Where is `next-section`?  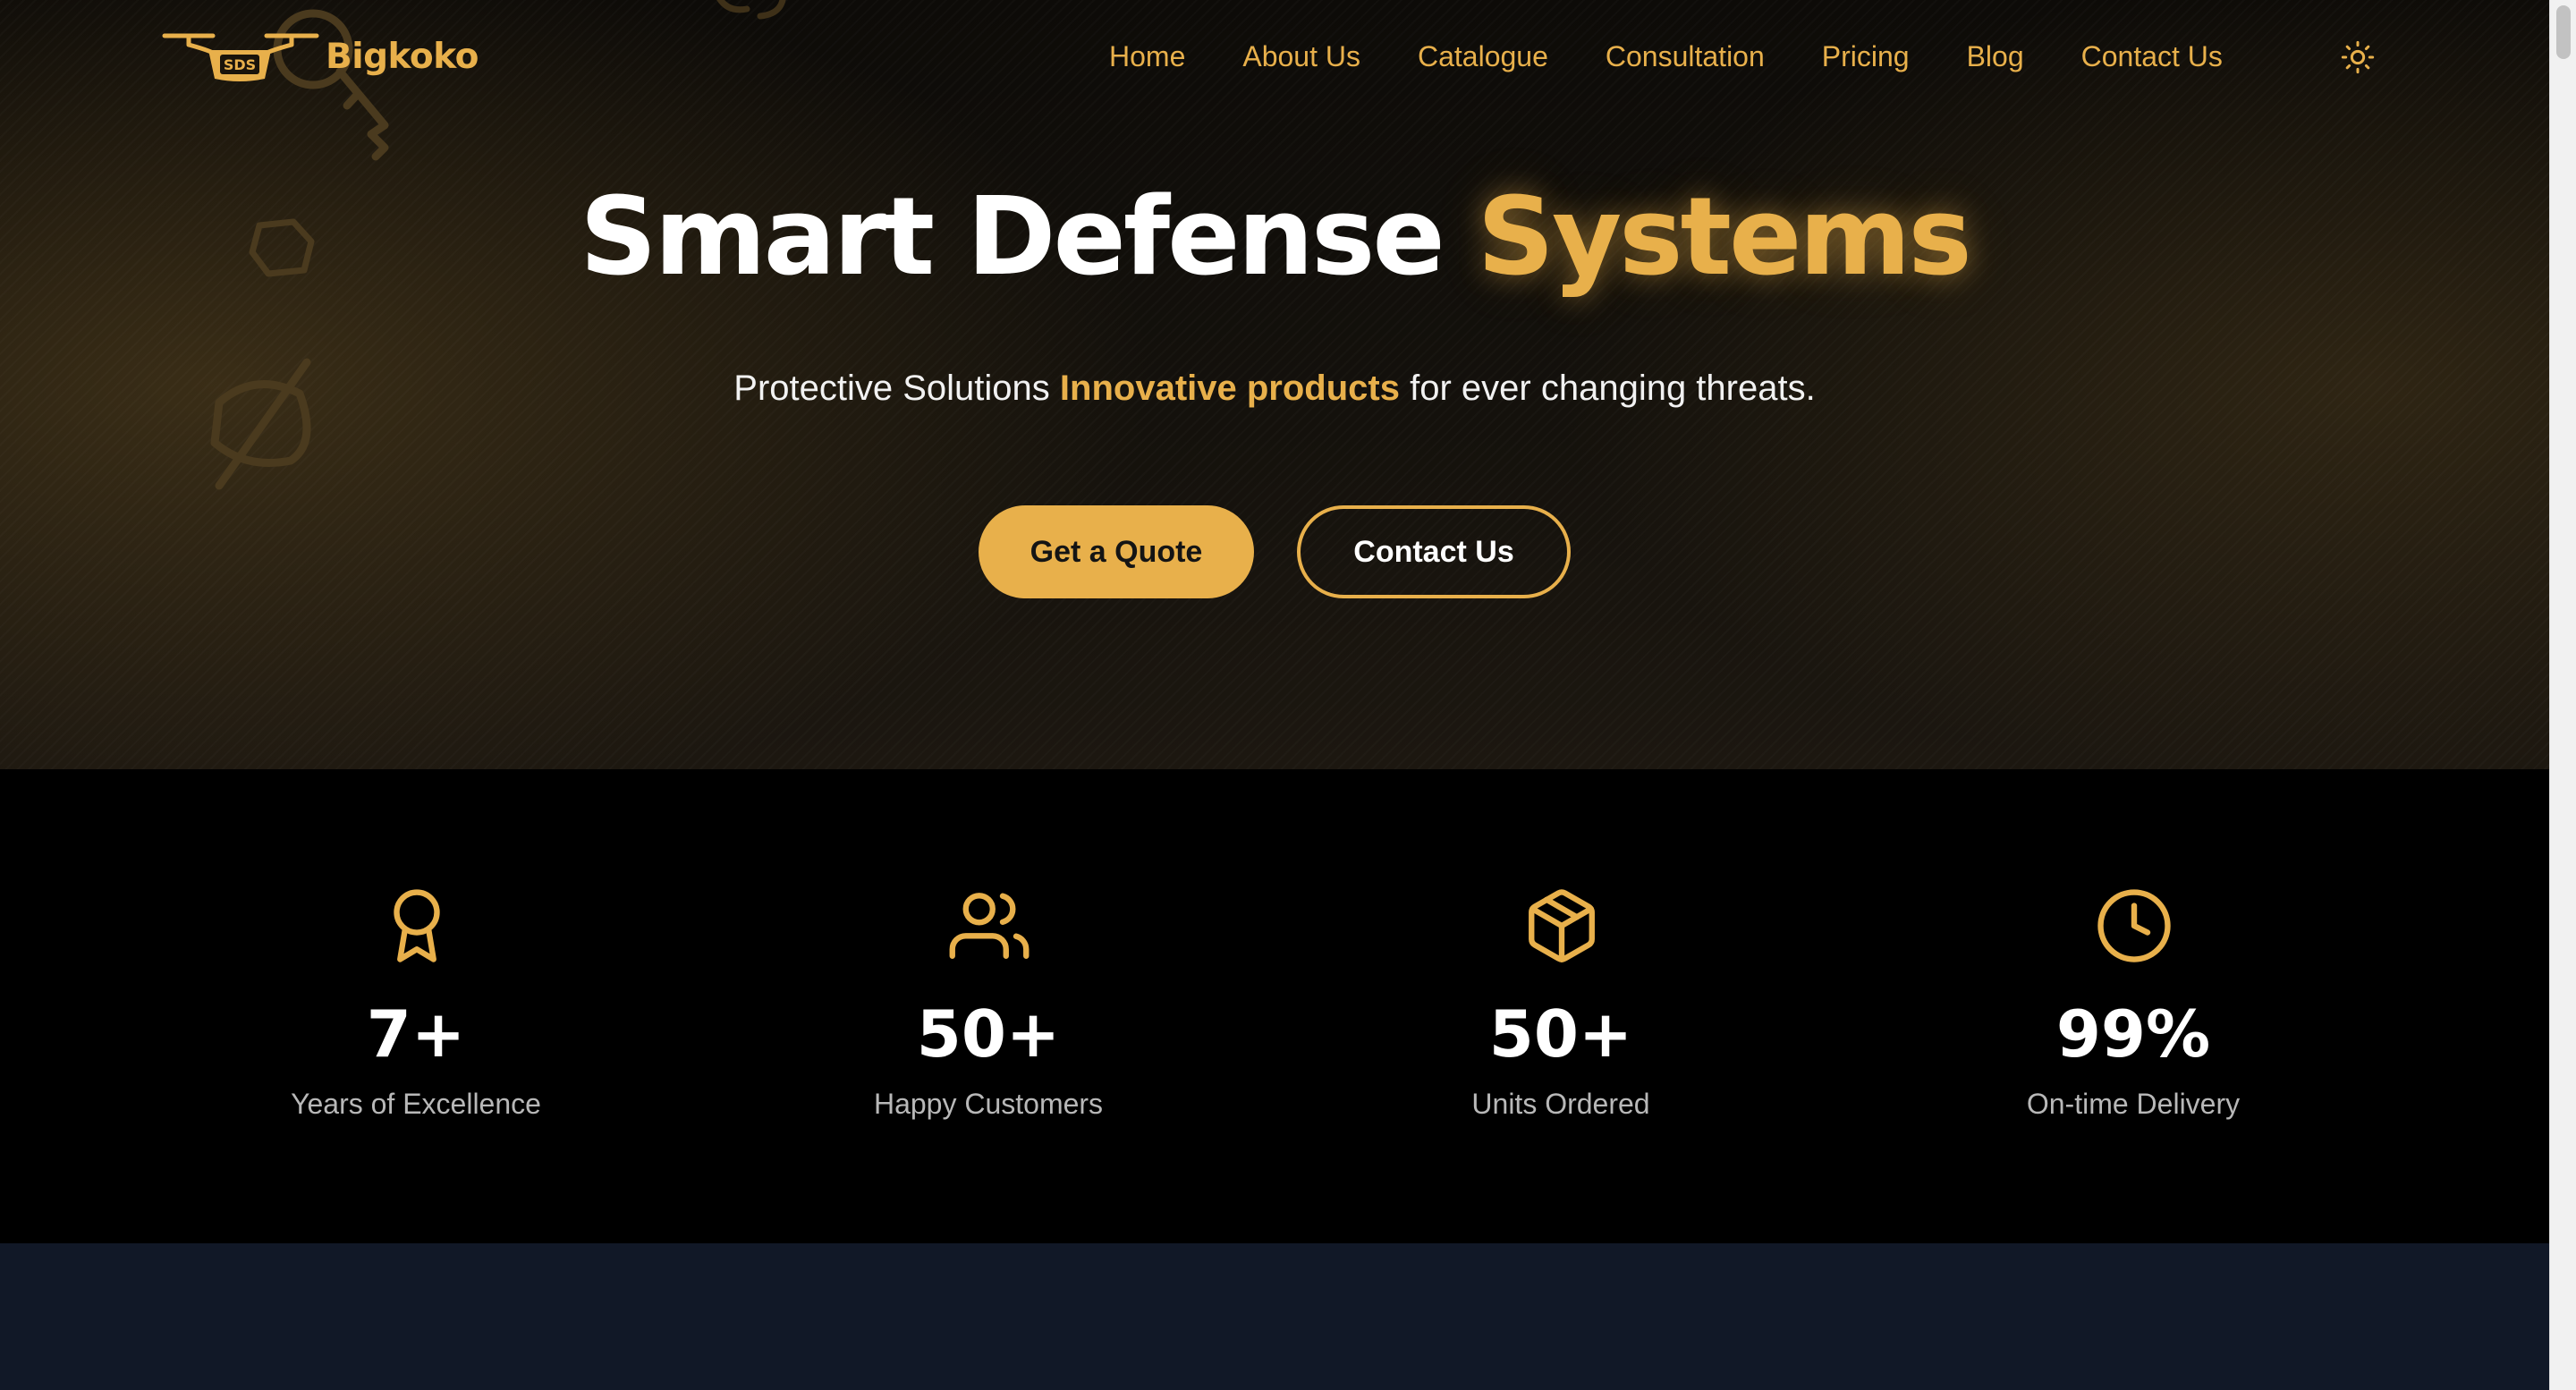 next-section is located at coordinates (1274, 1316).